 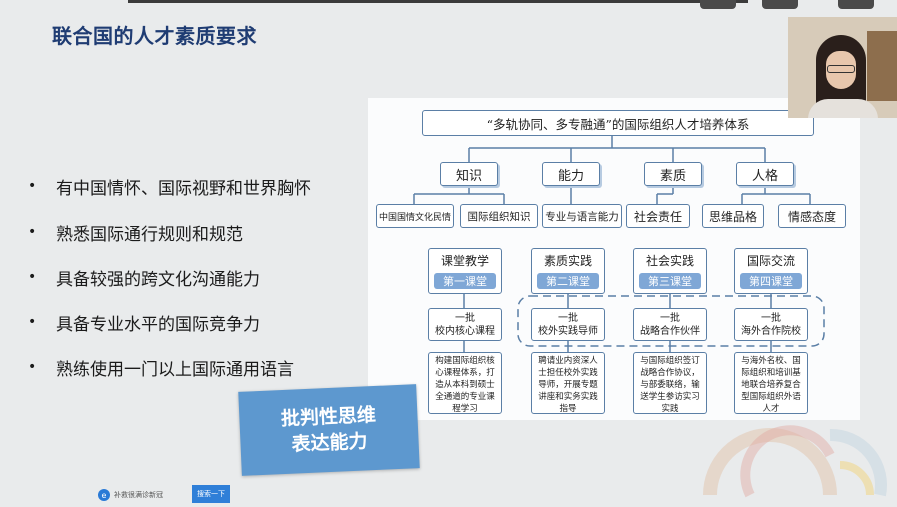 What do you see at coordinates (211, 494) in the screenshot?
I see `search-button: 搜索一下` at bounding box center [211, 494].